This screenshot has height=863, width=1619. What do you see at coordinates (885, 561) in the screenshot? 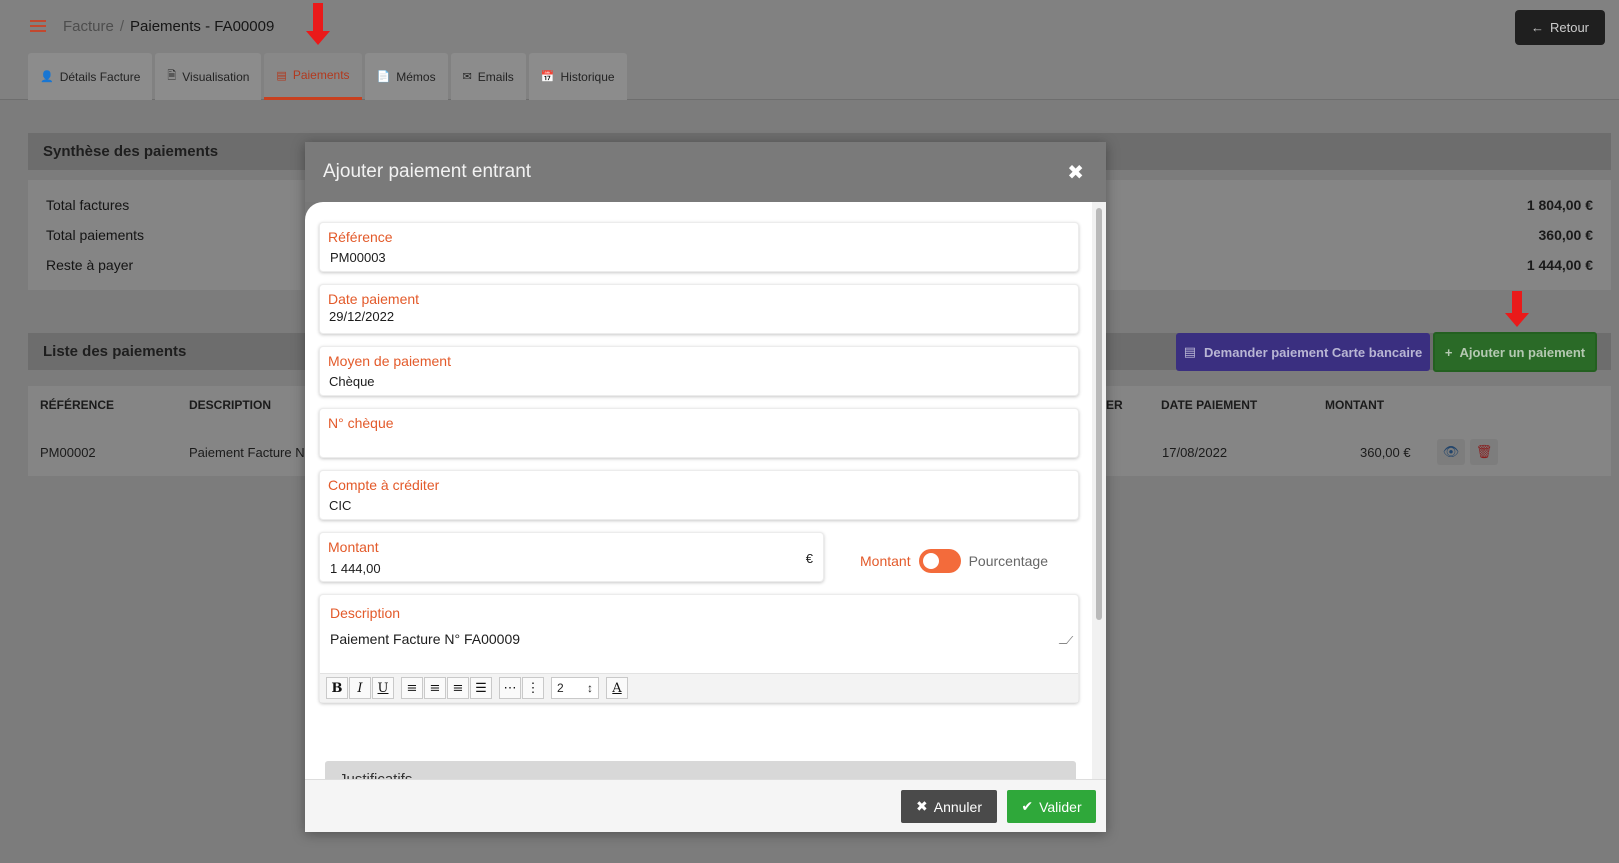
I see `toggle-label-amount: Montant` at bounding box center [885, 561].